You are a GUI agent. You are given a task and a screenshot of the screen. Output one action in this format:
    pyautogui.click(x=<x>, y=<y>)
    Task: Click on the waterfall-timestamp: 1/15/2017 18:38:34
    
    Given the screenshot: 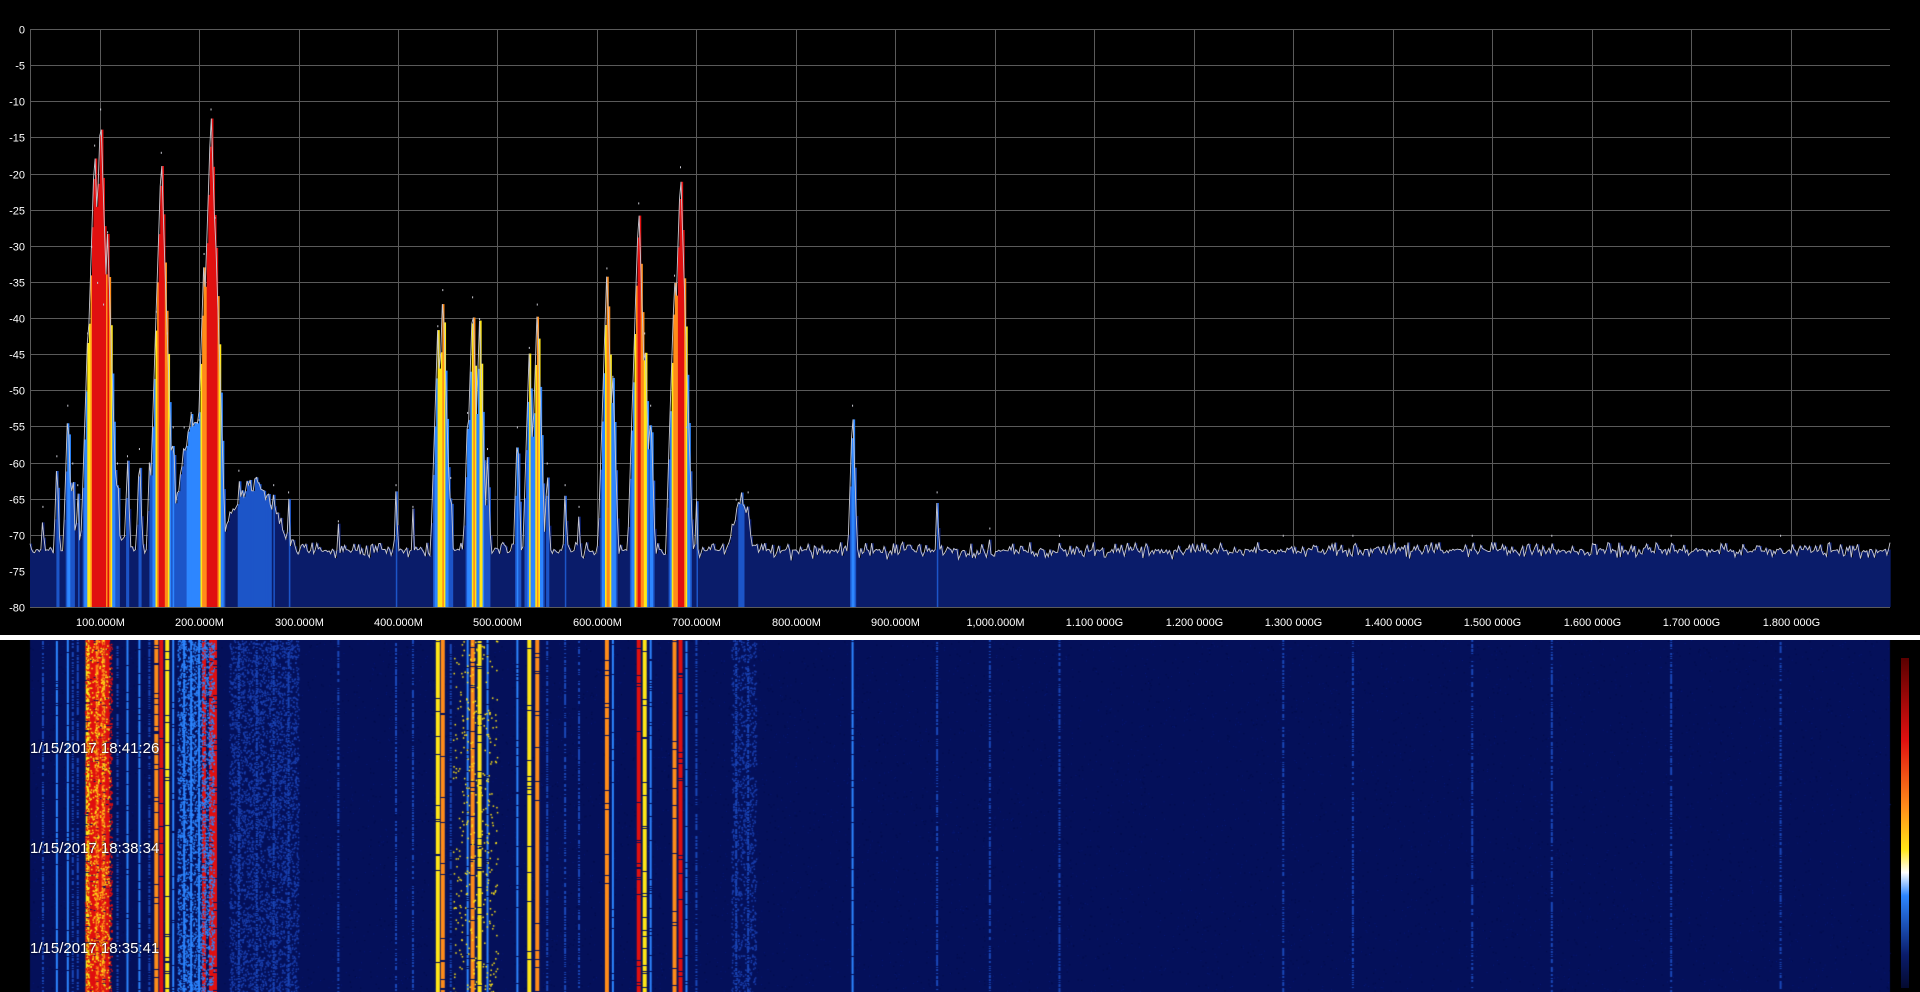 What is the action you would take?
    pyautogui.click(x=95, y=848)
    